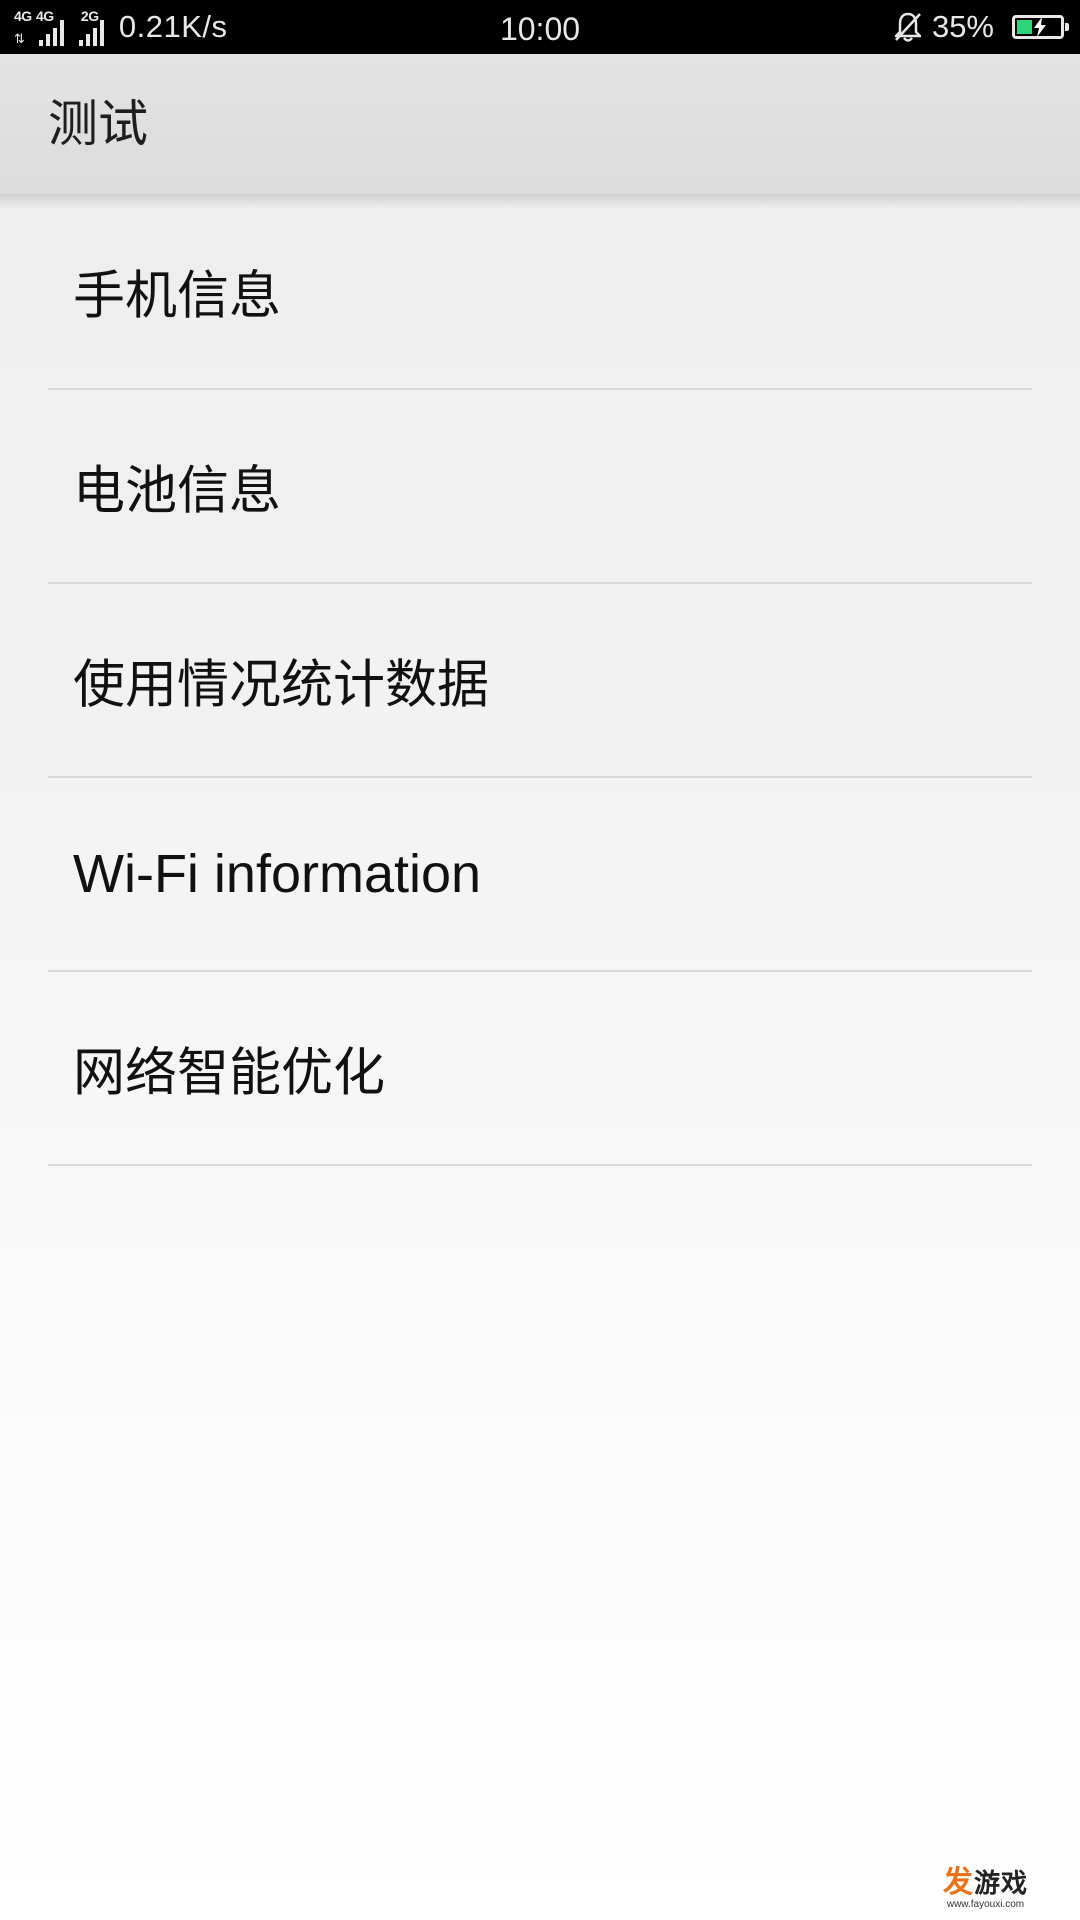  Describe the element at coordinates (1024, 27) in the screenshot. I see `battery-level-fill` at that location.